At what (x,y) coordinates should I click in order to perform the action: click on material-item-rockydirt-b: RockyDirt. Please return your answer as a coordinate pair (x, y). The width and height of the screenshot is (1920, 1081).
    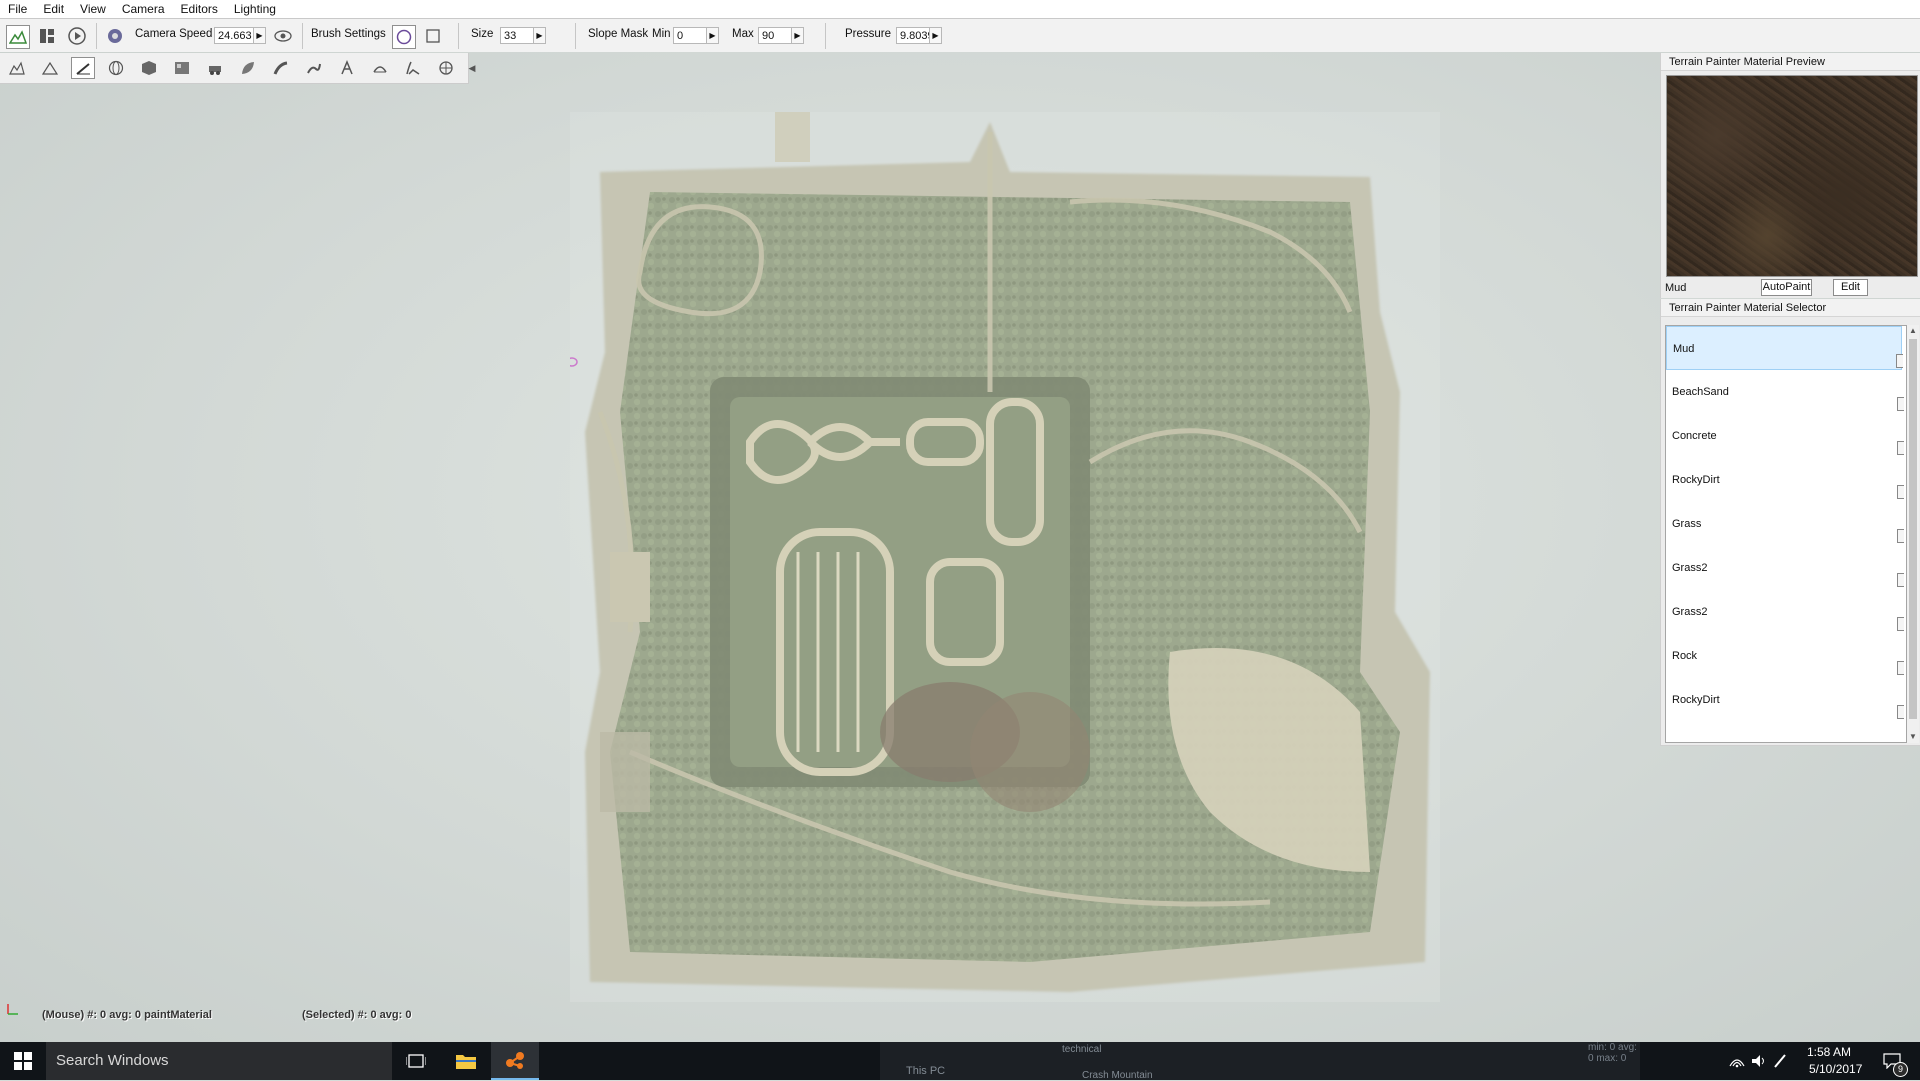
    Looking at the image, I should click on (1785, 700).